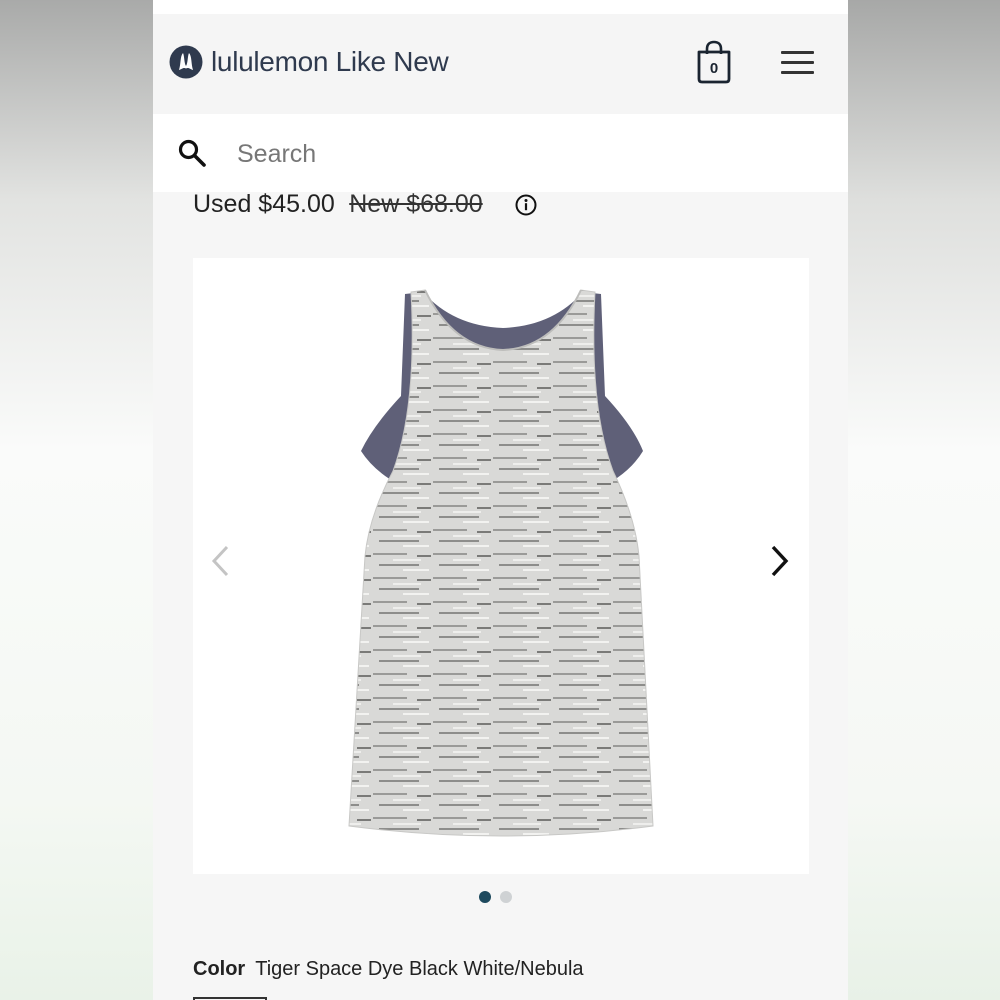  I want to click on gallery-pagination, so click(500, 897).